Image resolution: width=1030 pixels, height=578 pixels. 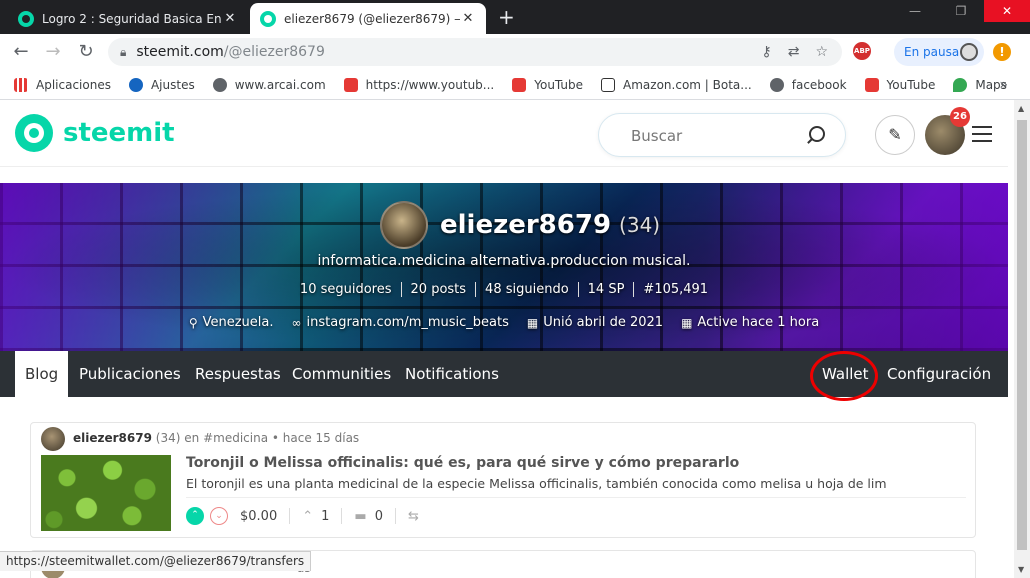 What do you see at coordinates (219, 84) in the screenshot?
I see `globe-icon` at bounding box center [219, 84].